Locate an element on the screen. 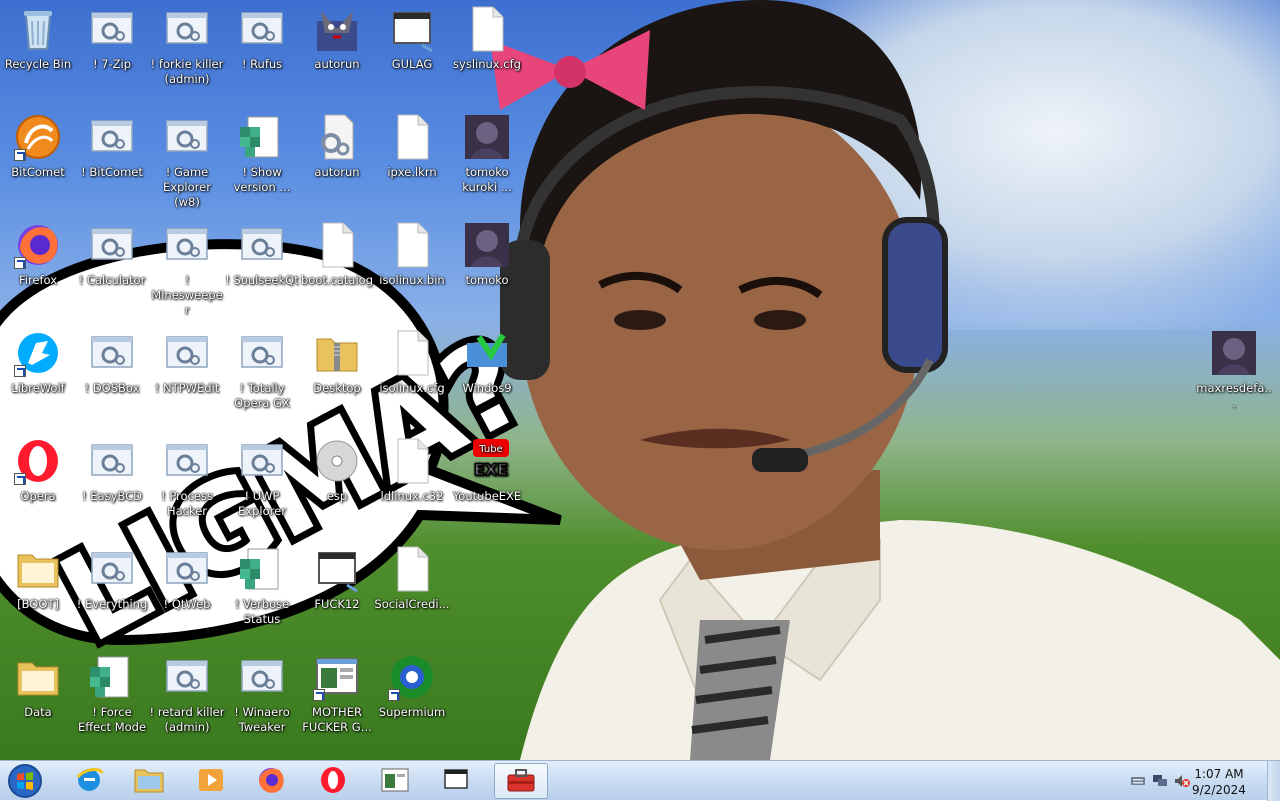 The width and height of the screenshot is (1280, 802). desktop-icon: esp is located at coordinates (337, 470).